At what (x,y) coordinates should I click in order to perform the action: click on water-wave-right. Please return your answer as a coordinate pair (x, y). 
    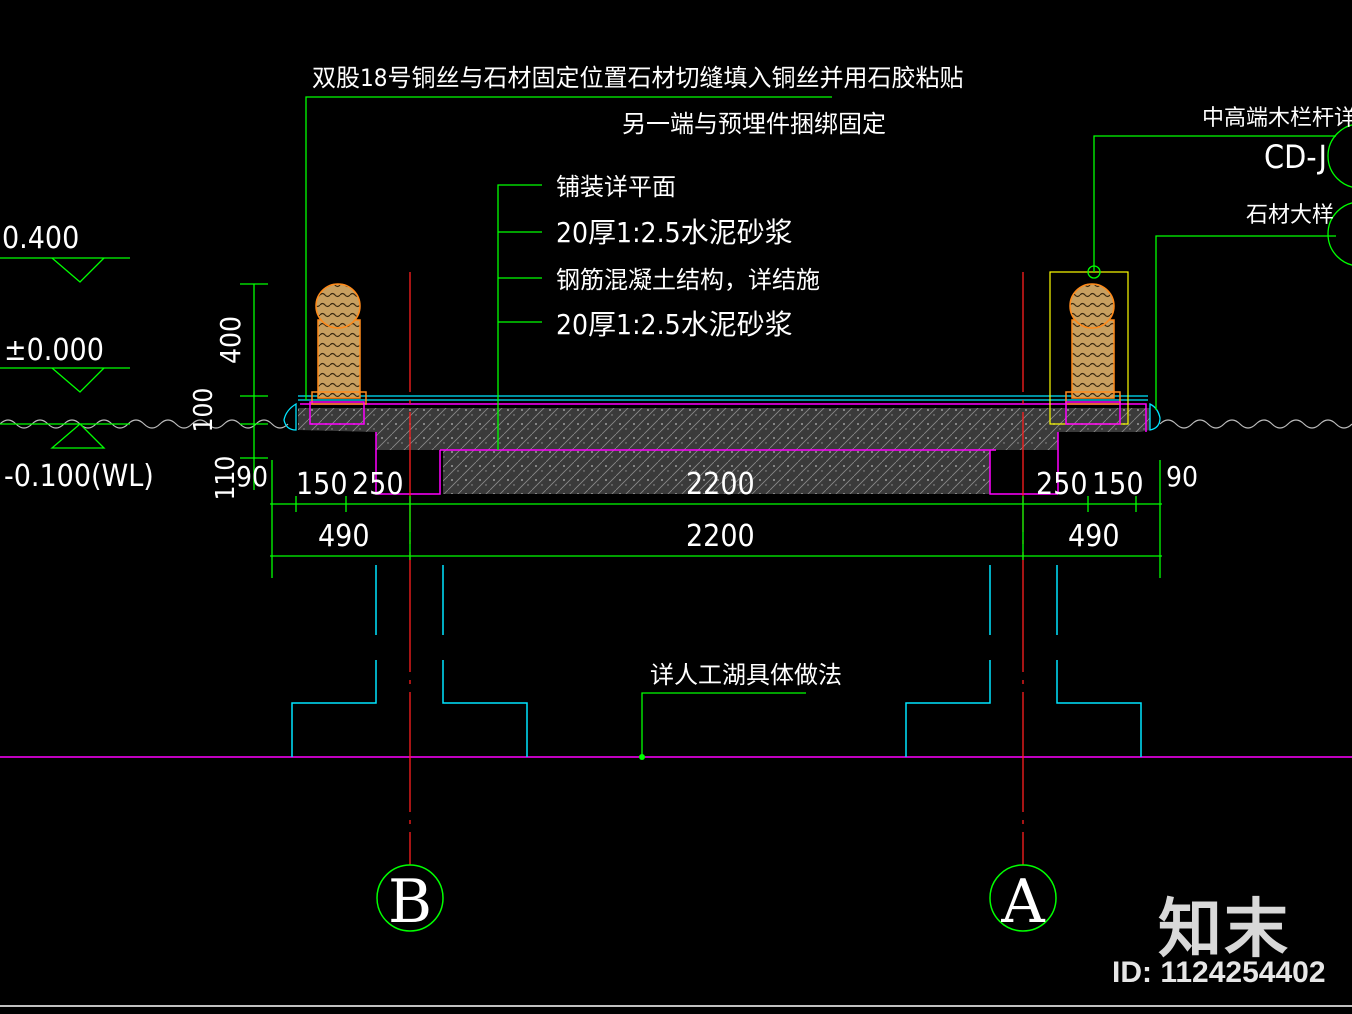
    Looking at the image, I should click on (1255, 424).